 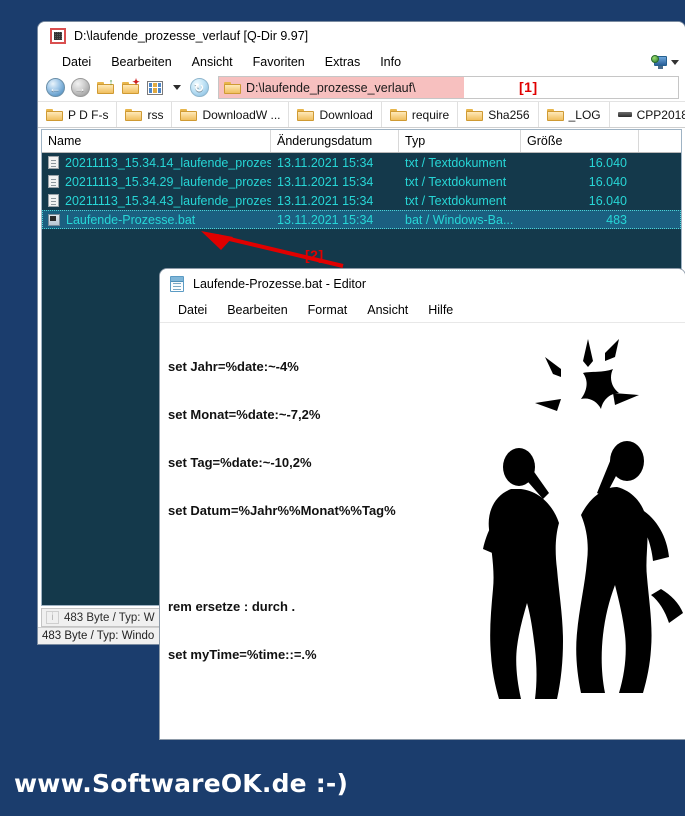 What do you see at coordinates (331, 87) in the screenshot?
I see `address-value: D:\laufende_prozesse_verlauf\` at bounding box center [331, 87].